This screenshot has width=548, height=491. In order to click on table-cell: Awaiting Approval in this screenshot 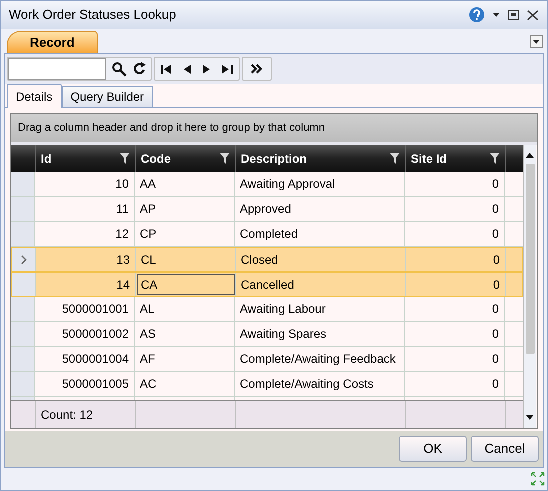, I will do `click(320, 184)`.